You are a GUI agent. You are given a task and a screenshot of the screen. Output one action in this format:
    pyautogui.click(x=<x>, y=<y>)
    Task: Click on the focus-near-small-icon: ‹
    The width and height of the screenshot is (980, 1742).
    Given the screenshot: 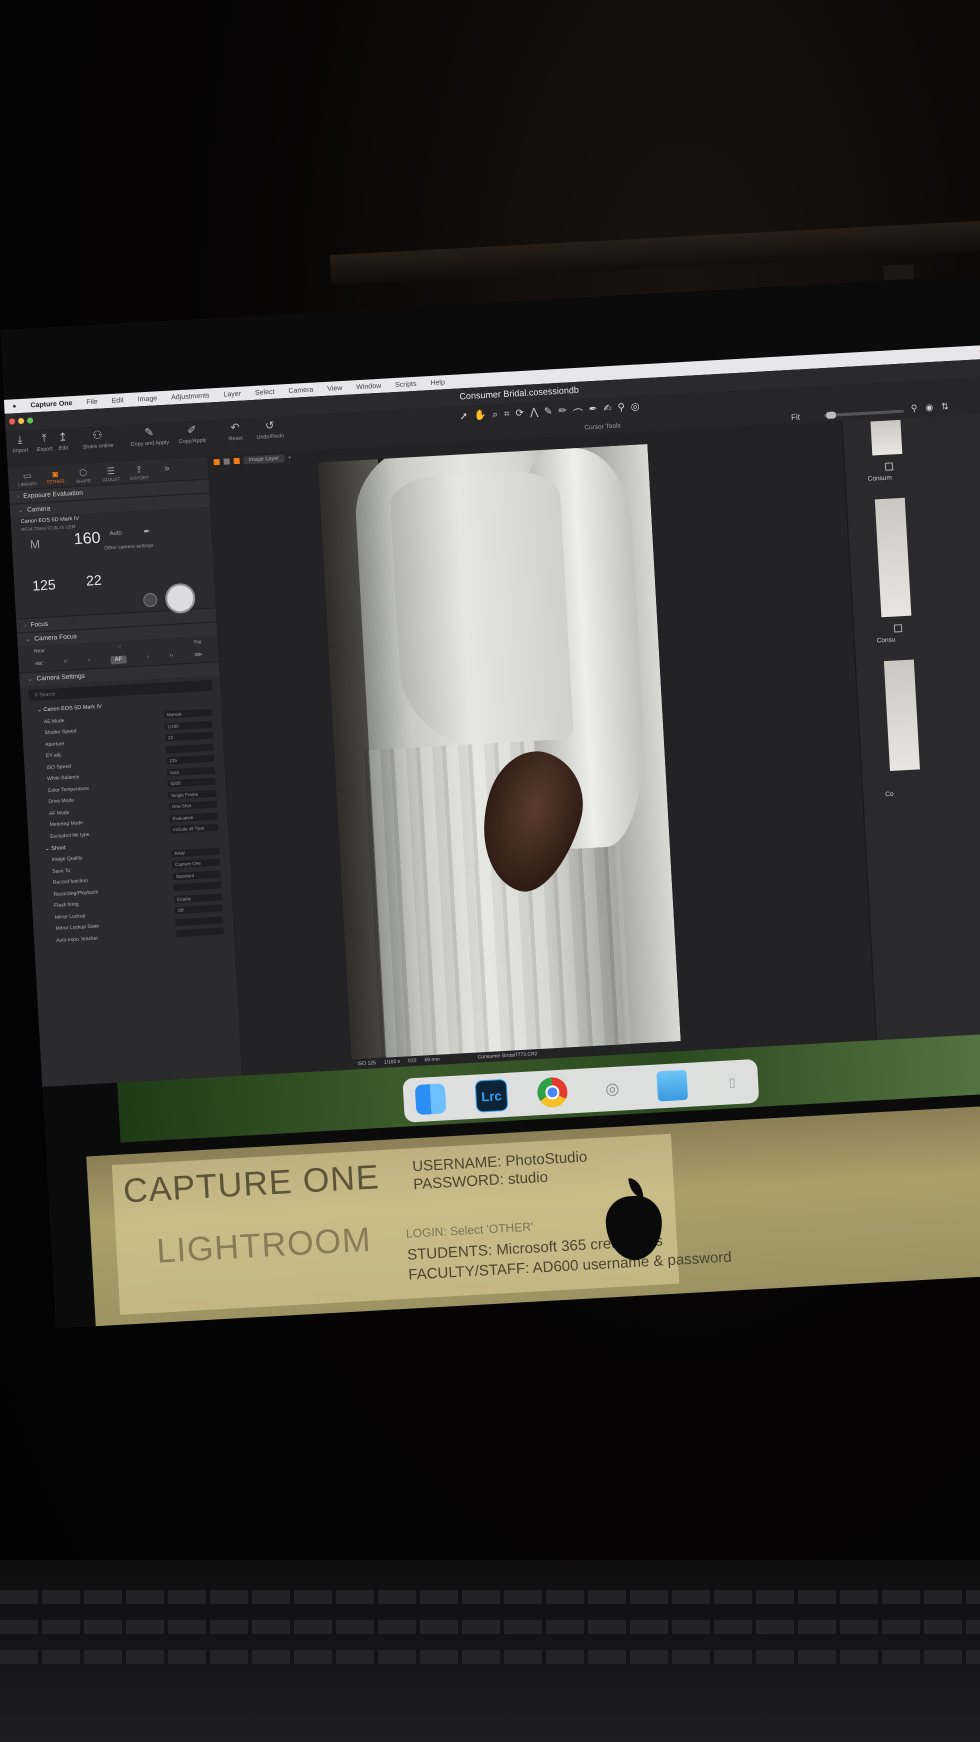 What is the action you would take?
    pyautogui.click(x=89, y=661)
    